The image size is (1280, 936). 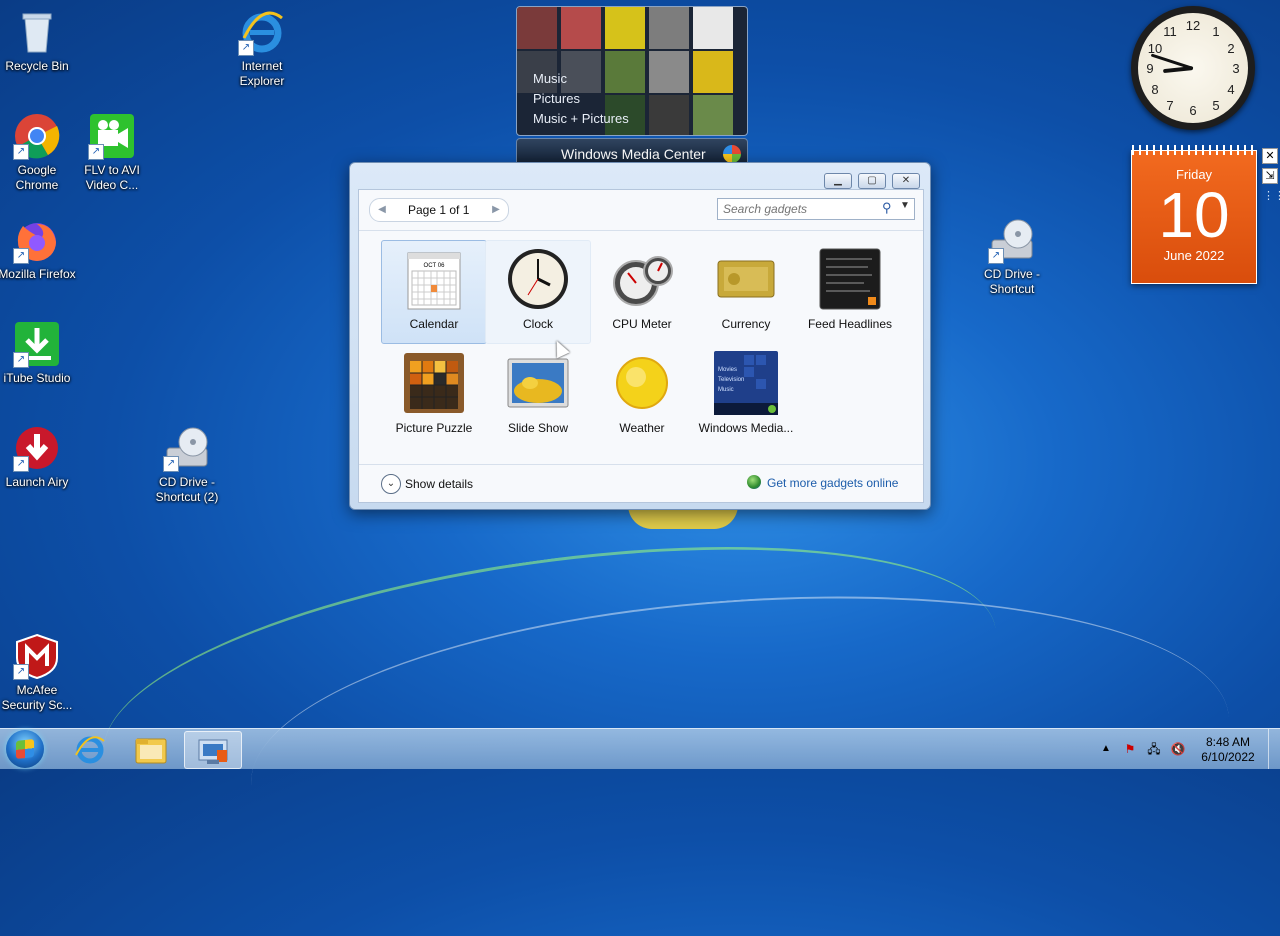 I want to click on gadget-feed-headlines: Feed Headlines, so click(x=850, y=292).